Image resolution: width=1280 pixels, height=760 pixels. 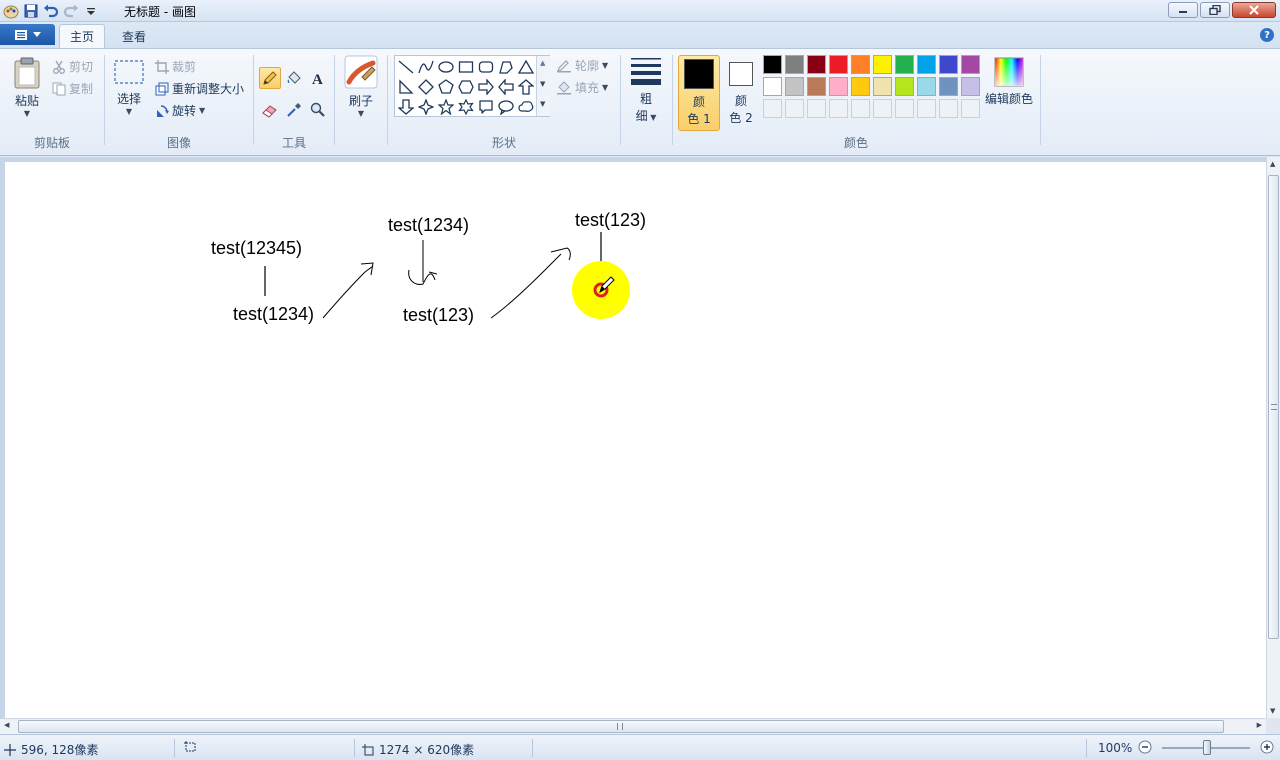 What do you see at coordinates (1009, 82) in the screenshot?
I see `edit-colors-button: 编辑颜色` at bounding box center [1009, 82].